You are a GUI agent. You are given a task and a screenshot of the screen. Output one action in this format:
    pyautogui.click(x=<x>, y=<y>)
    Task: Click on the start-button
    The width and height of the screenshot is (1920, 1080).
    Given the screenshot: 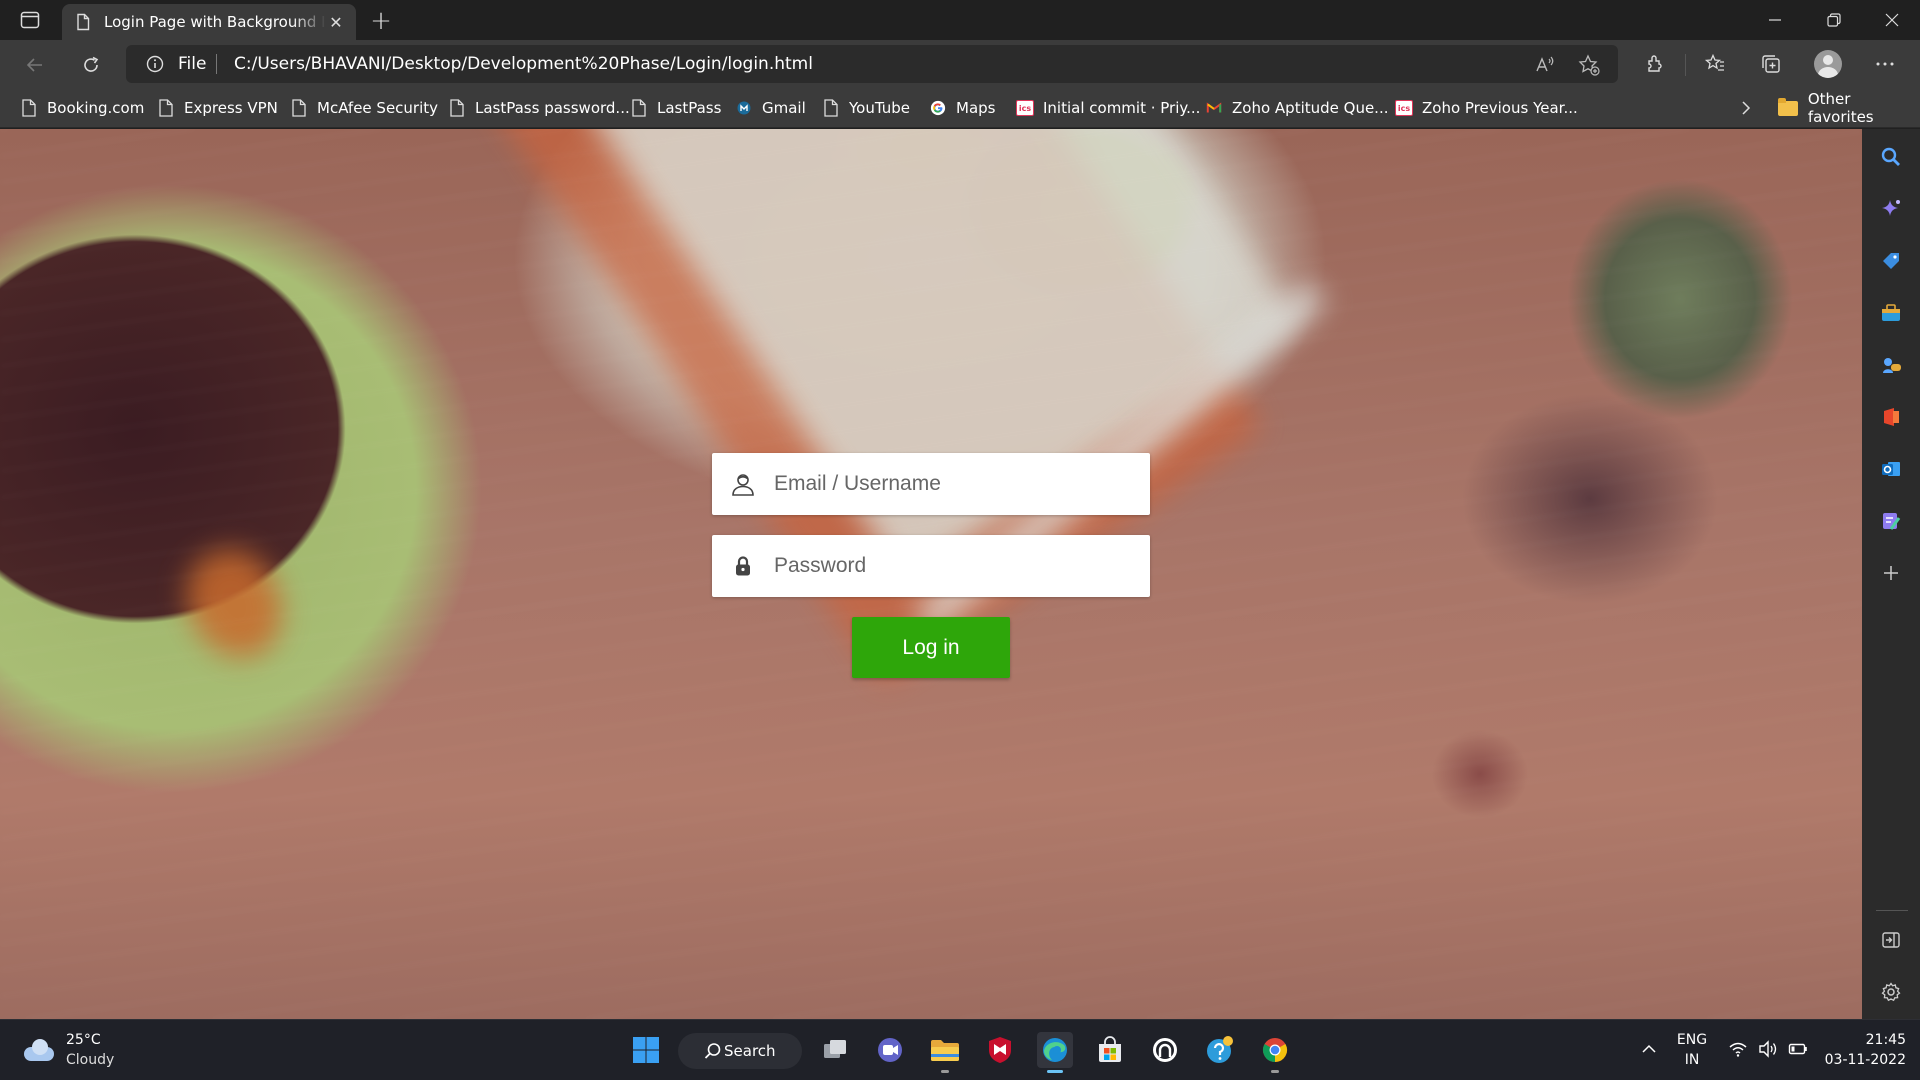 What is the action you would take?
    pyautogui.click(x=646, y=1050)
    